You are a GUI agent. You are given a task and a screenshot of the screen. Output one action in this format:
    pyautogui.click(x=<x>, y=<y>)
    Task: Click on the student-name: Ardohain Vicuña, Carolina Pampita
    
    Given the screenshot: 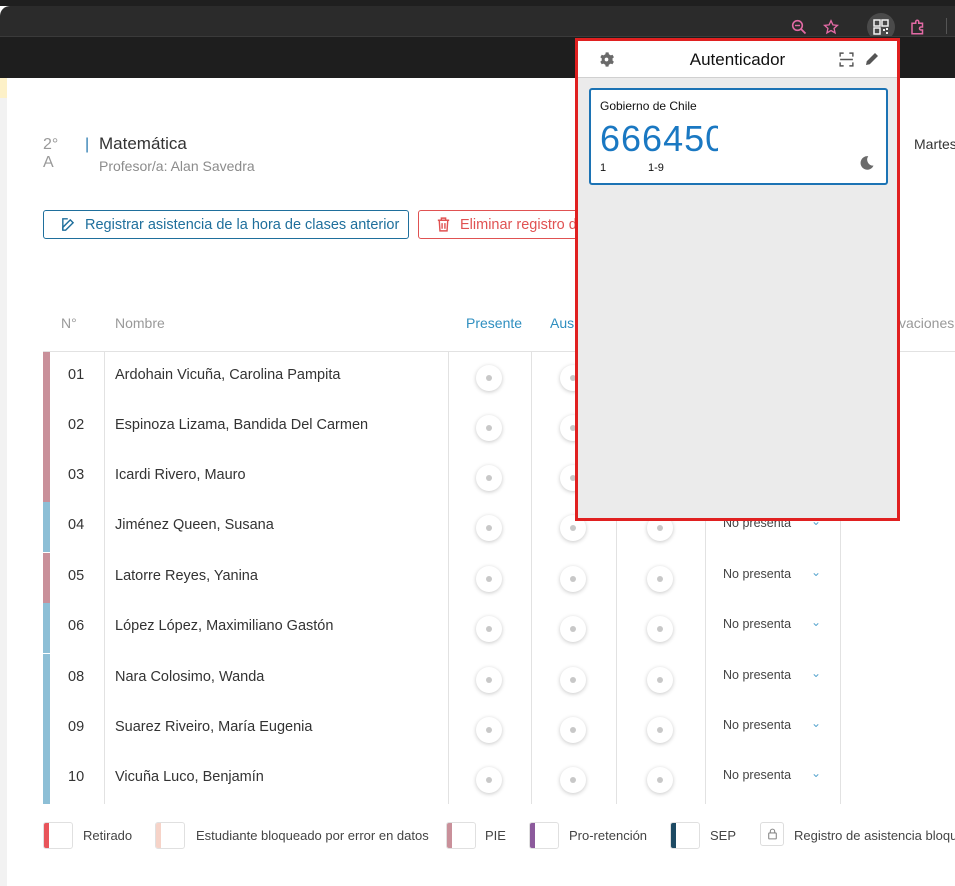 What is the action you would take?
    pyautogui.click(x=228, y=375)
    